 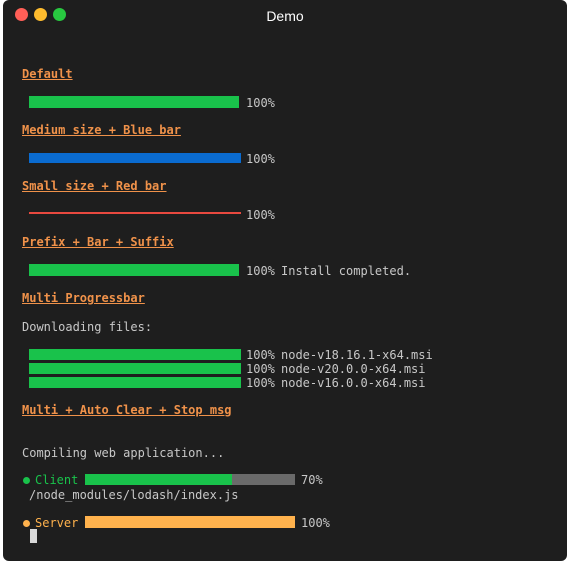 I want to click on progress-percent-prefix: 100%, so click(x=260, y=271).